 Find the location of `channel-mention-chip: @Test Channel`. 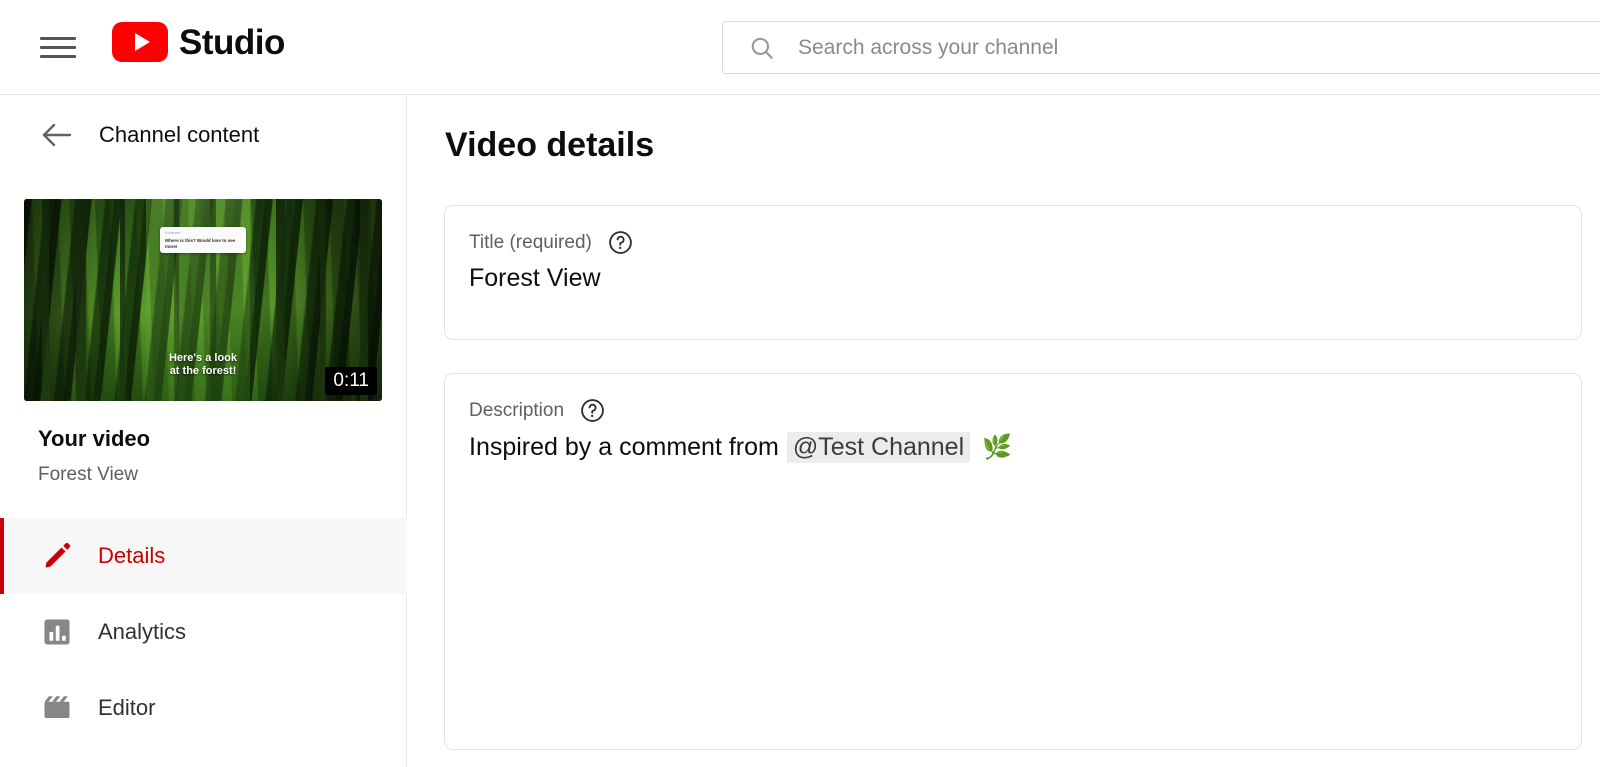

channel-mention-chip: @Test Channel is located at coordinates (878, 447).